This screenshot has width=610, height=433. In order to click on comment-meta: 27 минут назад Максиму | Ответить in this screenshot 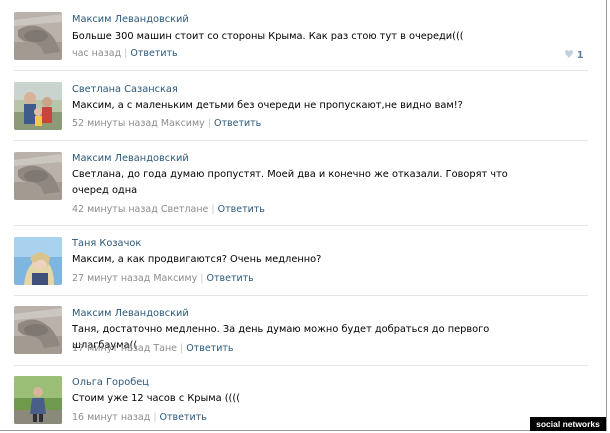, I will do `click(163, 278)`.